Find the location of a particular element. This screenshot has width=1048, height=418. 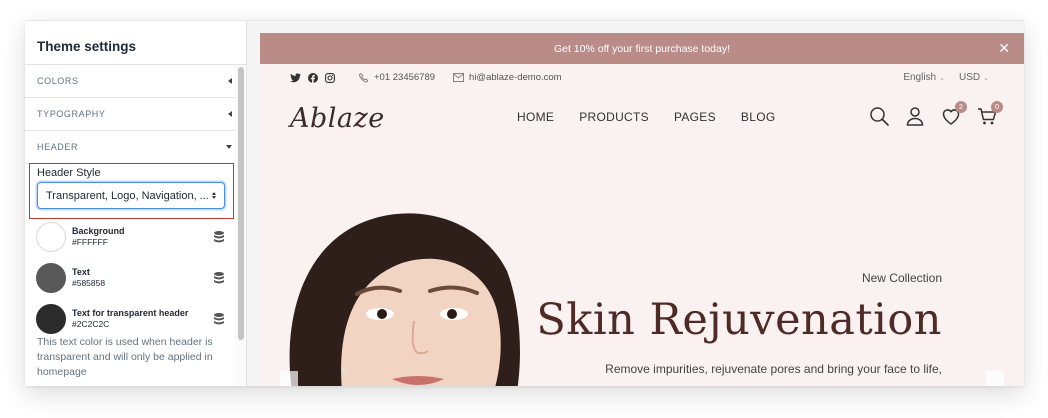

social-links is located at coordinates (312, 77).